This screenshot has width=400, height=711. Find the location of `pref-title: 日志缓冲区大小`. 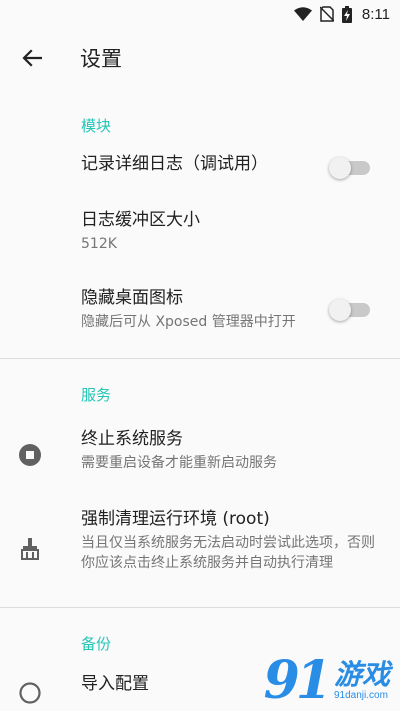

pref-title: 日志缓冲区大小 is located at coordinates (140, 220).